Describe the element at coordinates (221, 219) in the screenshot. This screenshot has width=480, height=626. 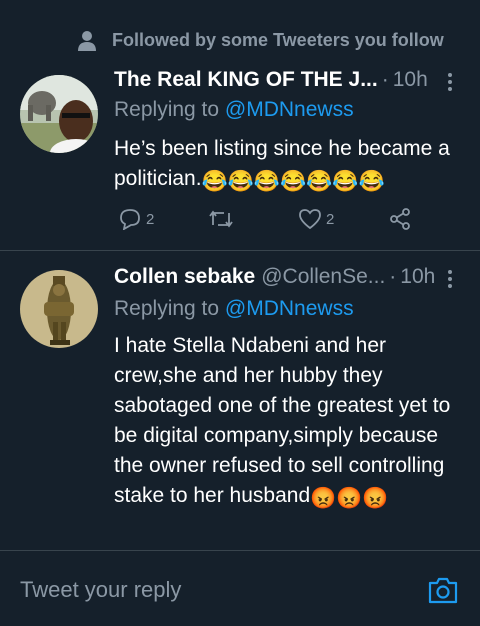
I see `retweet-icon` at that location.